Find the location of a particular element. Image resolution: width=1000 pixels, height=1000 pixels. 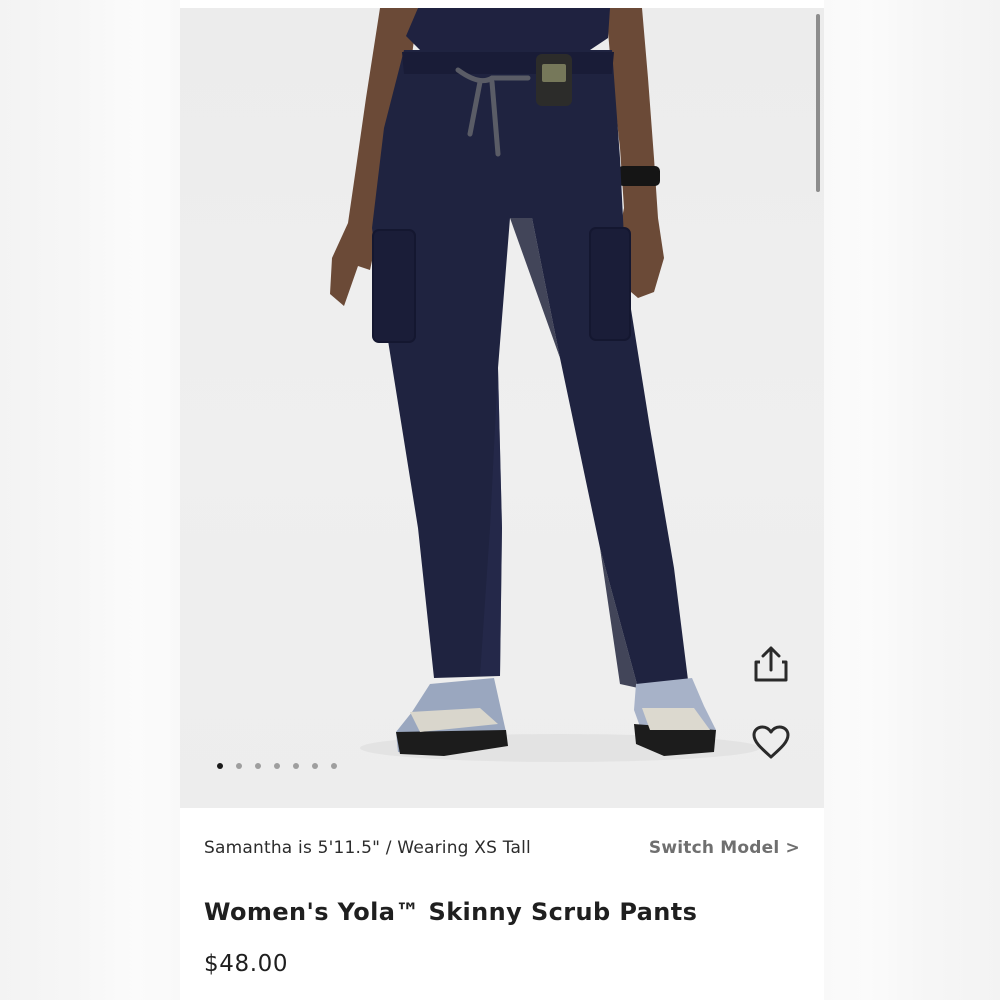

carousel-indicator is located at coordinates (277, 766).